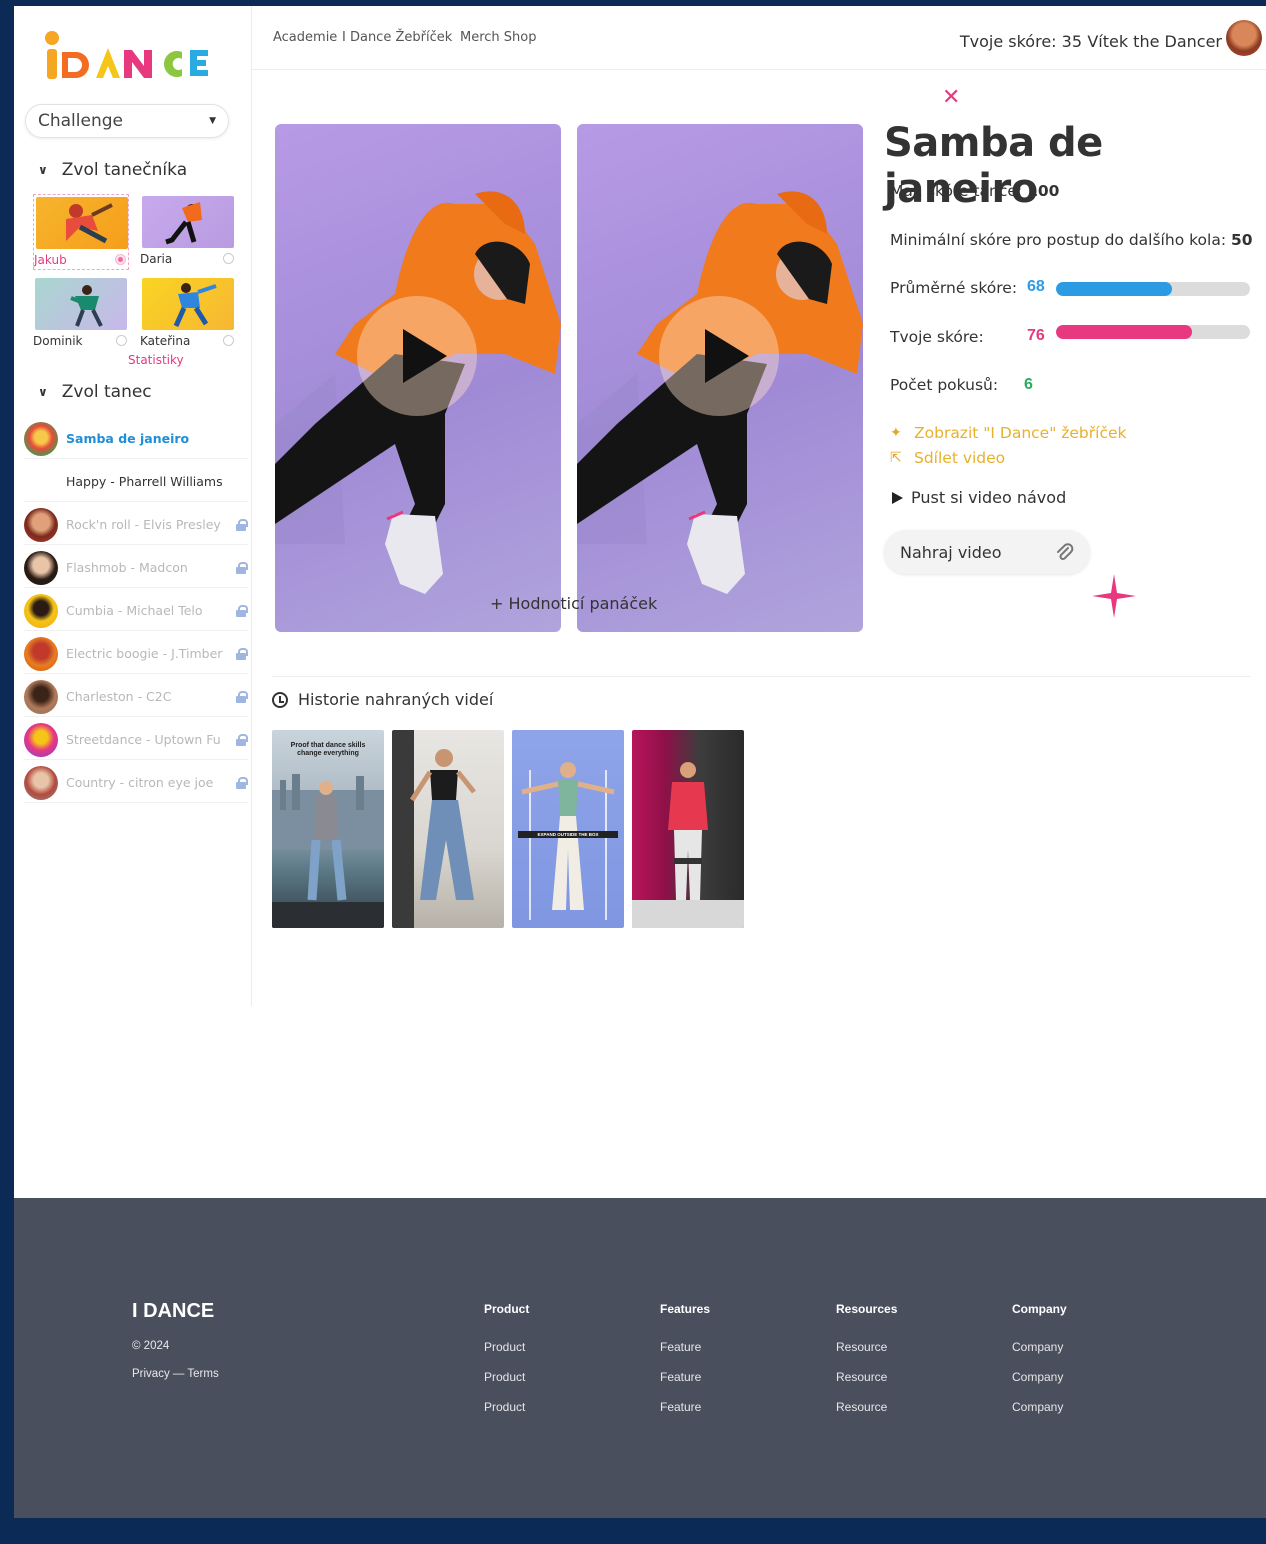  What do you see at coordinates (396, 699) in the screenshot?
I see `history-title-label: Historie nahraných videí` at bounding box center [396, 699].